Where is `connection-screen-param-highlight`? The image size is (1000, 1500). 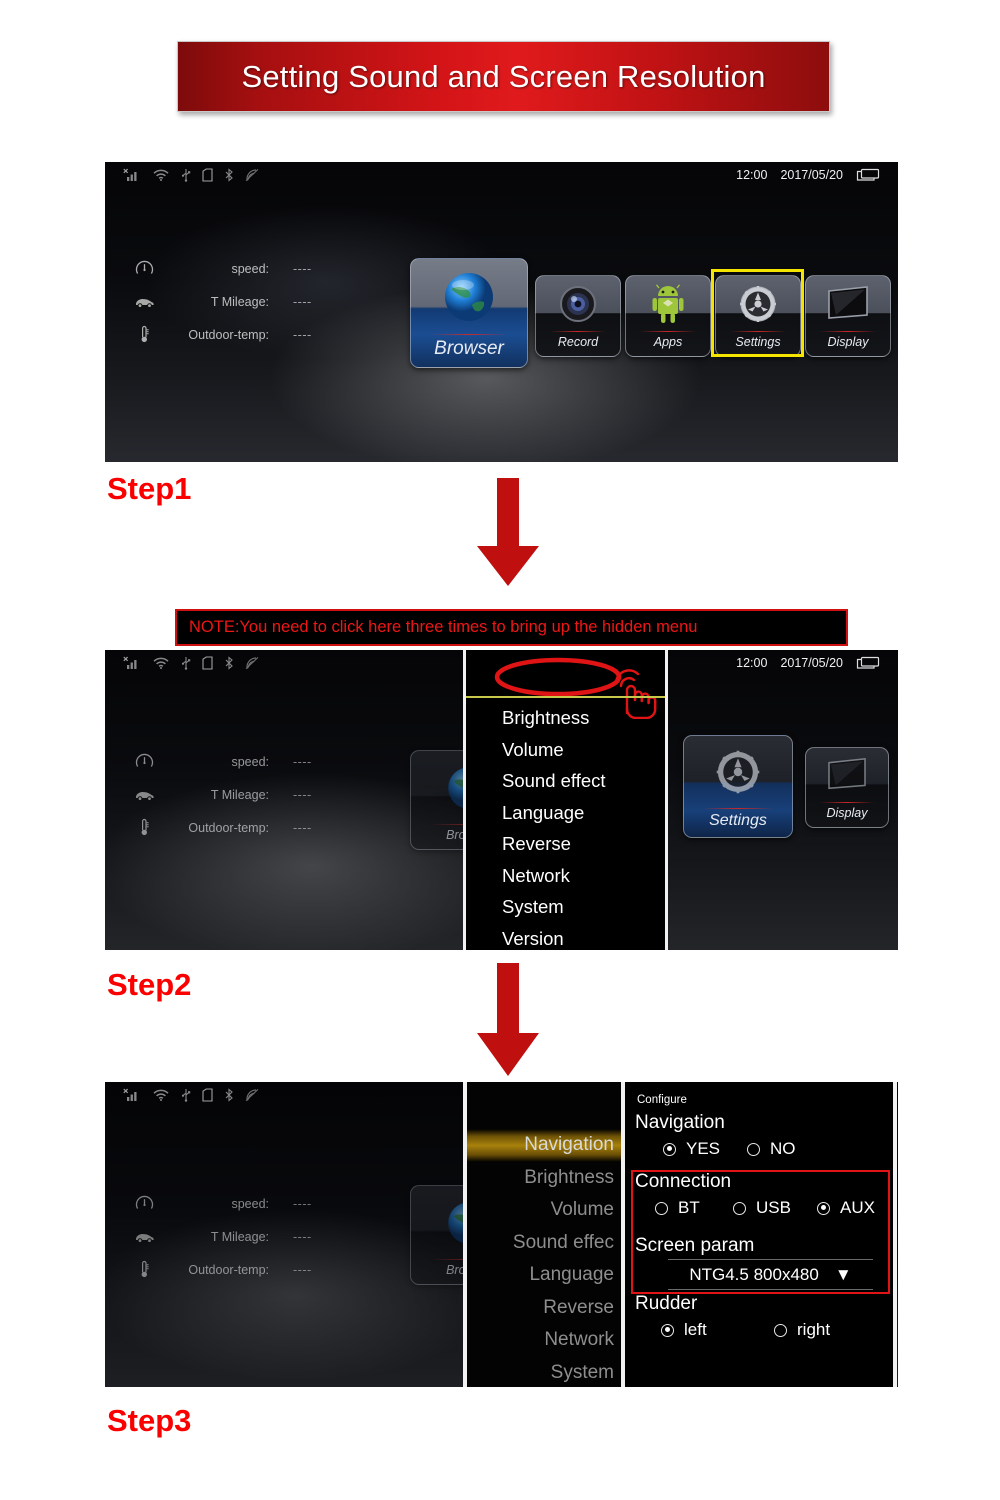 connection-screen-param-highlight is located at coordinates (760, 1232).